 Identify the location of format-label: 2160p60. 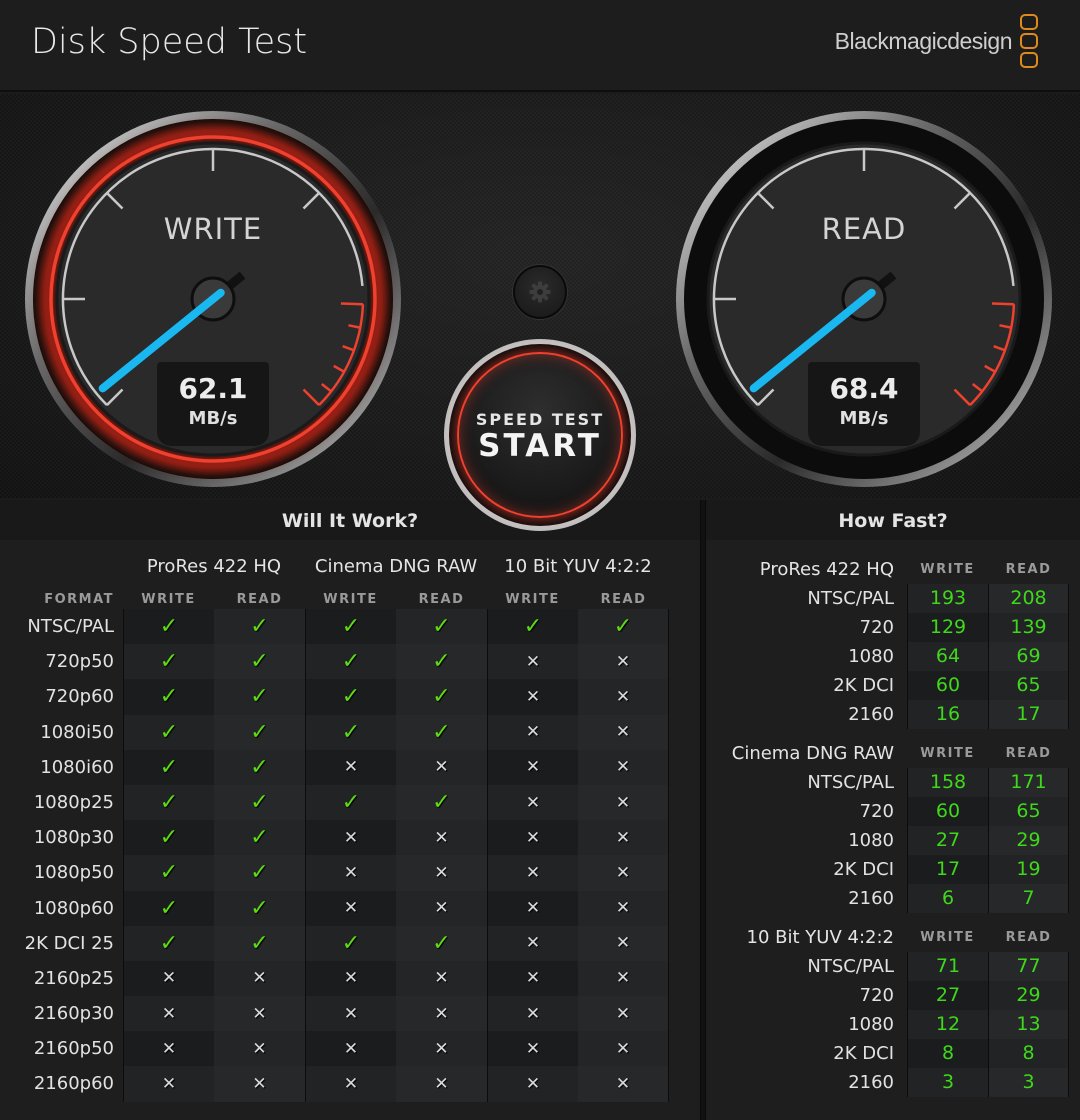
(73, 1084).